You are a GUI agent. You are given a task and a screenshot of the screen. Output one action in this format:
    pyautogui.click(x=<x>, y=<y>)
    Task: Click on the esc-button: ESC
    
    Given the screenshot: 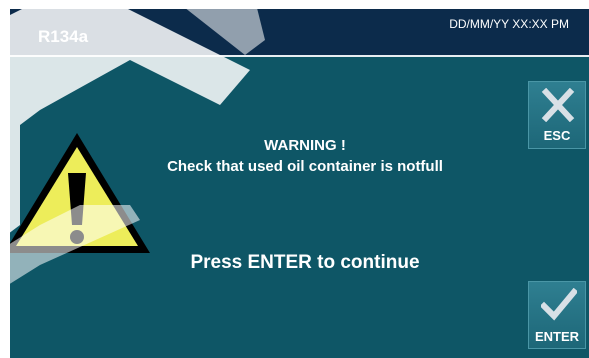 What is the action you would take?
    pyautogui.click(x=557, y=115)
    